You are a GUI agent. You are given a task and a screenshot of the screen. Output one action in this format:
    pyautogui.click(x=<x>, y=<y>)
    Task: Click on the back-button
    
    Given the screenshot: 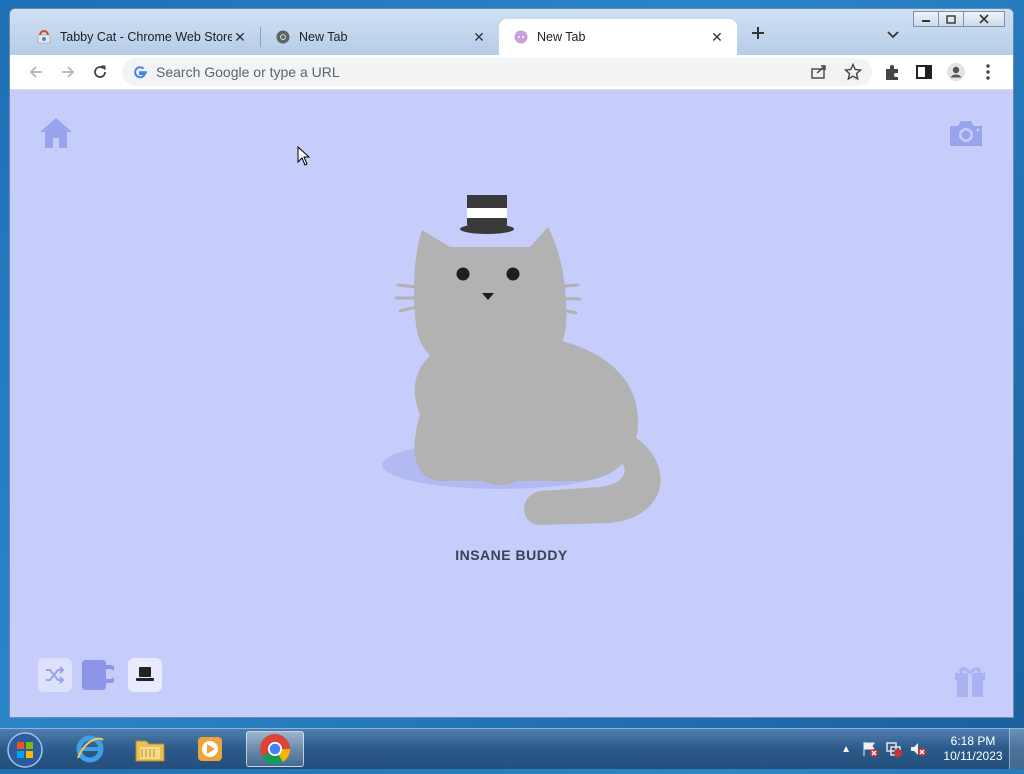 What is the action you would take?
    pyautogui.click(x=36, y=72)
    